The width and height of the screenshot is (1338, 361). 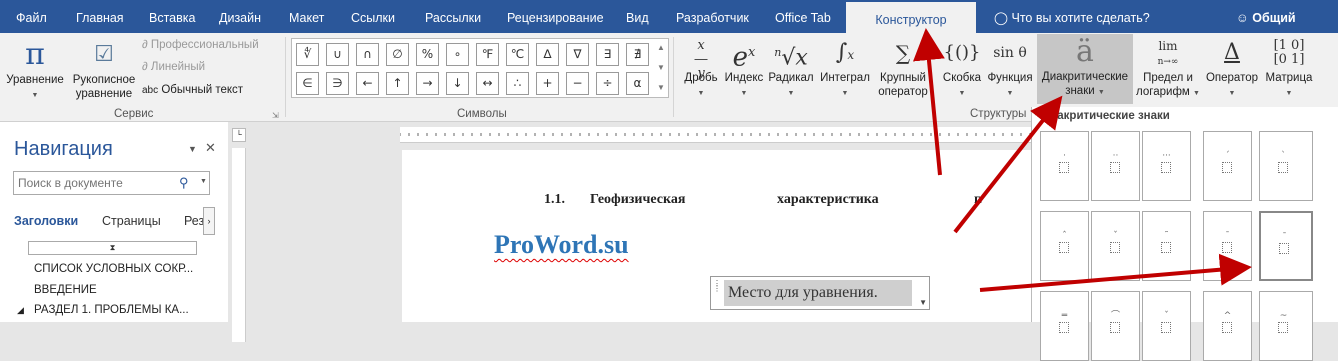 I want to click on scroll-up-icon: ▲, so click(x=661, y=47).